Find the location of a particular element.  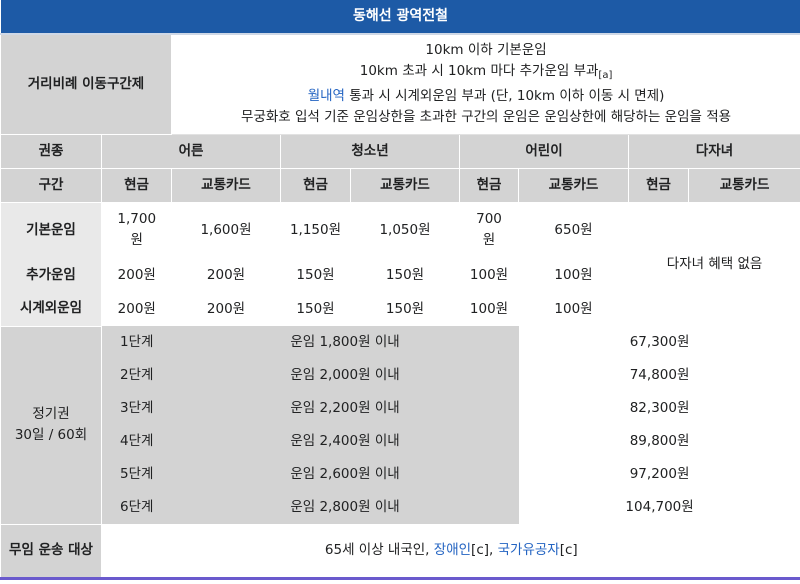

child-cash-header: 현금 is located at coordinates (489, 185).